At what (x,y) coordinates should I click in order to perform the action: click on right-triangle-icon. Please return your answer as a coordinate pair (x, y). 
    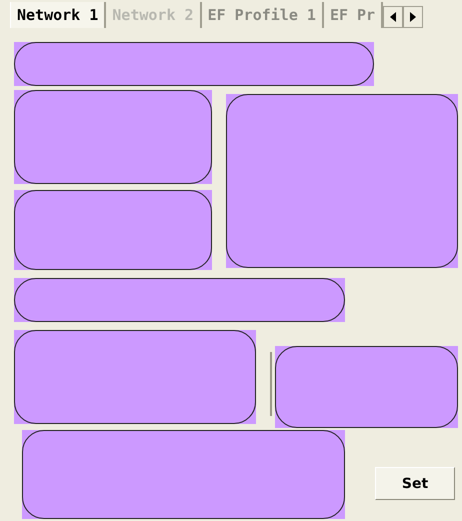
    Looking at the image, I should click on (413, 17).